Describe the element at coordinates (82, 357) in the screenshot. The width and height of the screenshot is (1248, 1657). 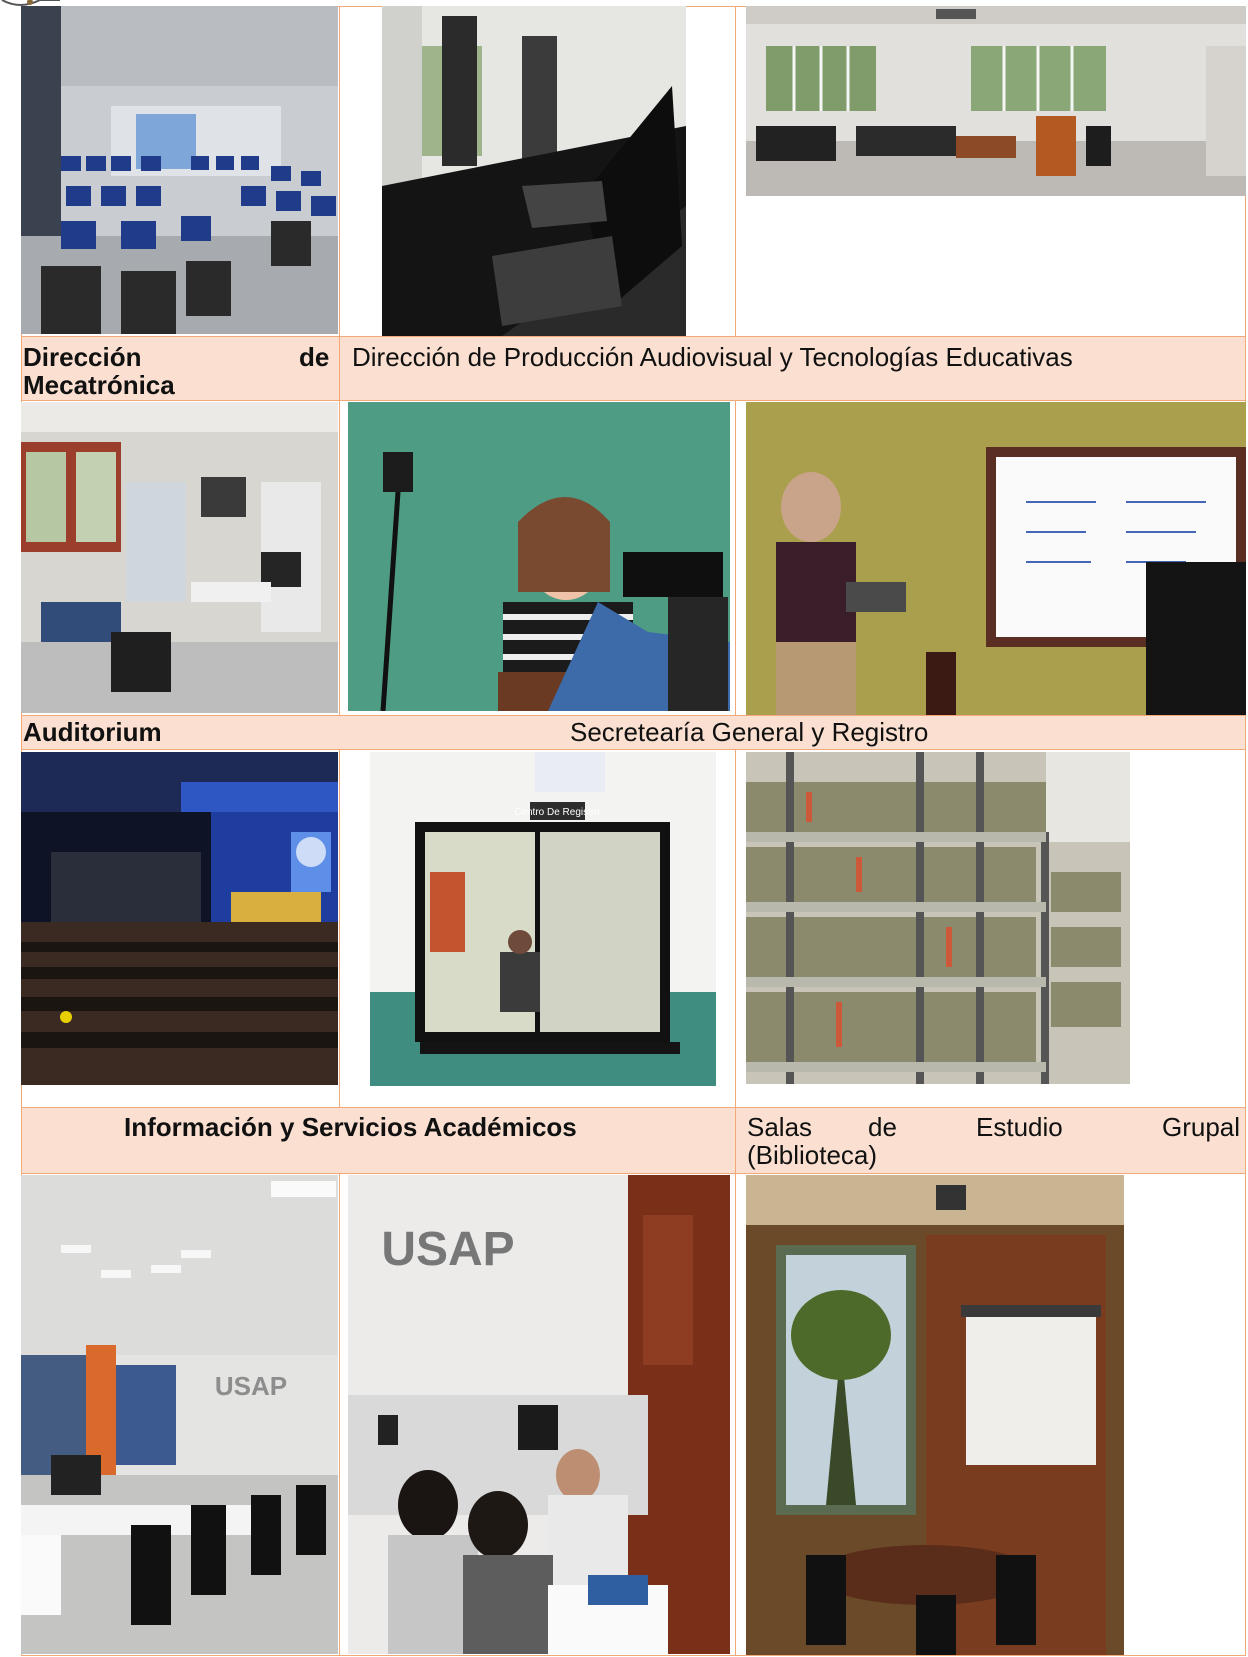
I see `label-direccion-word: Dirección` at that location.